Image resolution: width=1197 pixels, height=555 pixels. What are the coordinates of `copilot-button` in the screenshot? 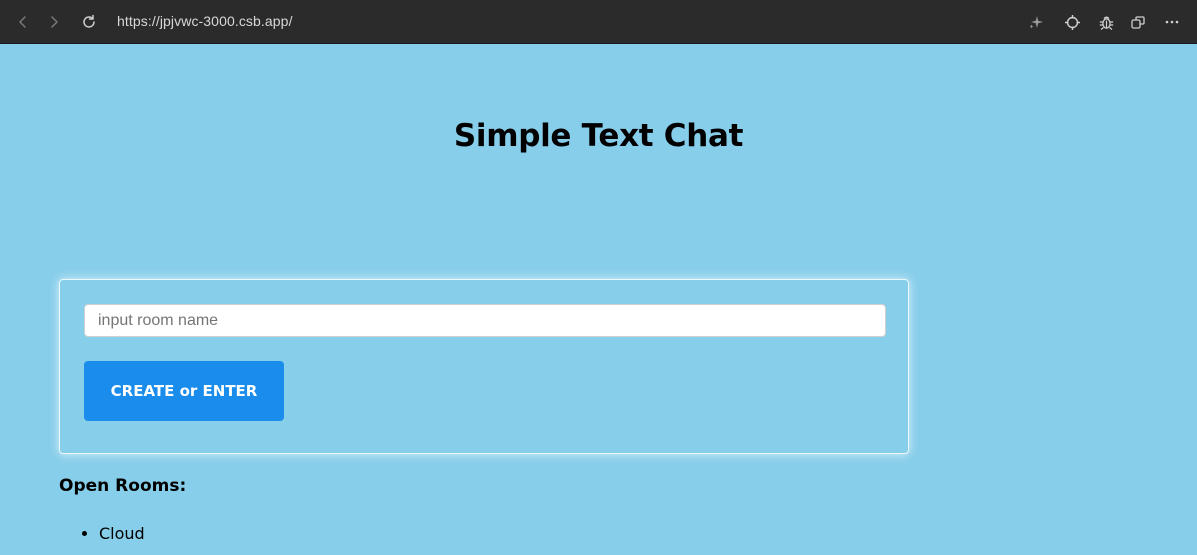 It's located at (1036, 22).